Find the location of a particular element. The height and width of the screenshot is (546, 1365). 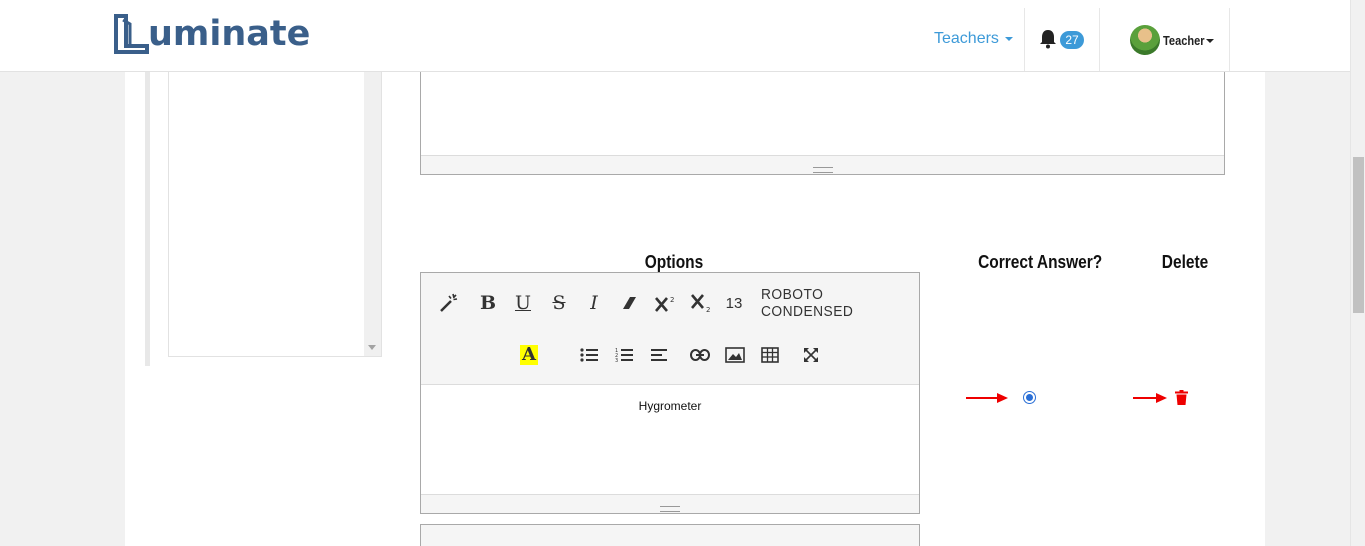

teachers-dropdown: Teachers is located at coordinates (973, 39).